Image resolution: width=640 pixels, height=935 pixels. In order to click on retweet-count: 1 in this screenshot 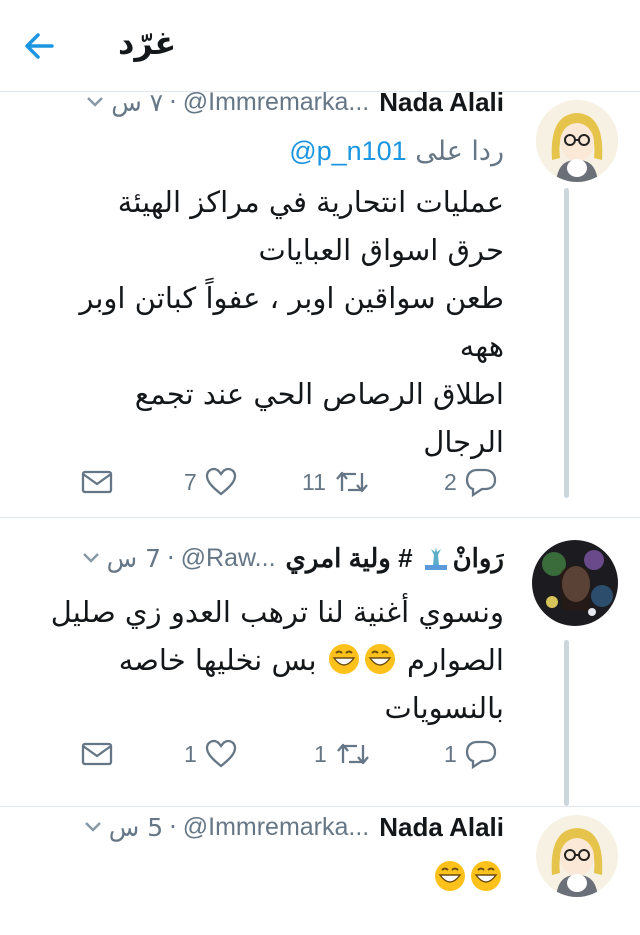, I will do `click(320, 753)`.